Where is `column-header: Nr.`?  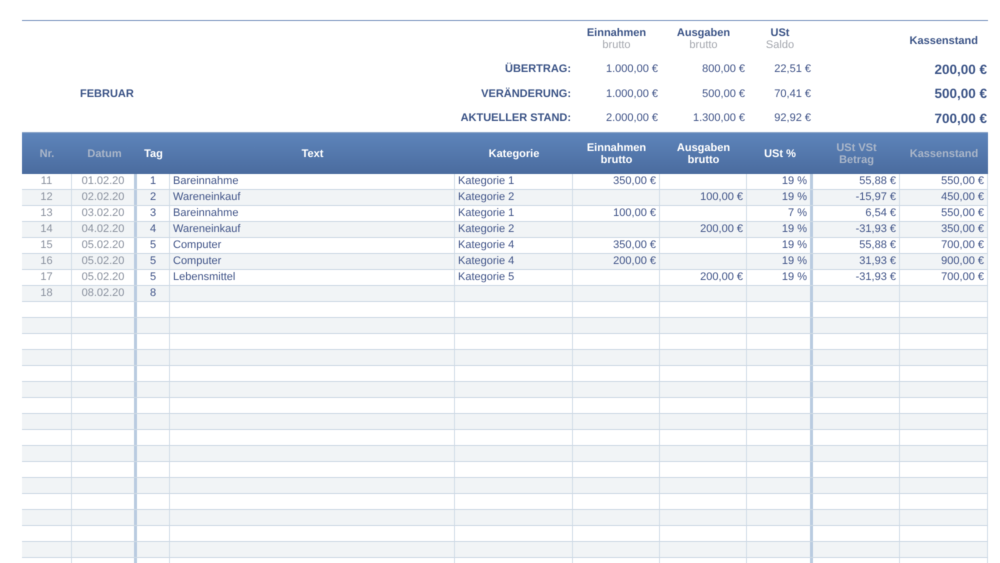
column-header: Nr. is located at coordinates (47, 154).